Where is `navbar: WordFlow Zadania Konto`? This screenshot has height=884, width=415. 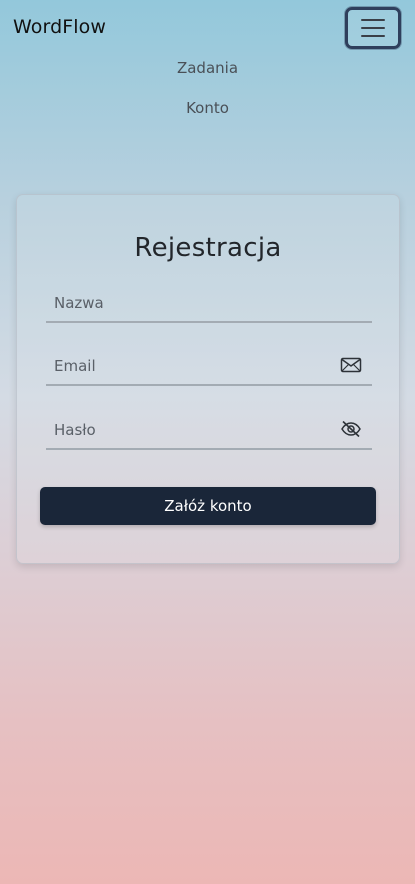
navbar: WordFlow Zadania Konto is located at coordinates (207, 65).